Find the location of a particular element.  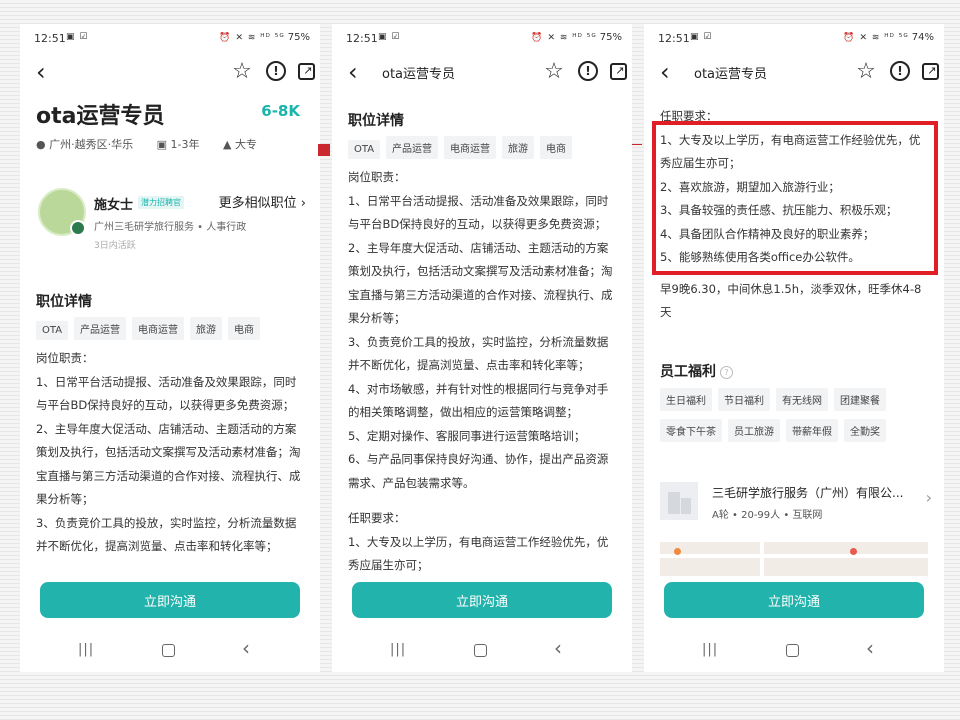

welfare-tag: 零食下午茶 is located at coordinates (691, 430).